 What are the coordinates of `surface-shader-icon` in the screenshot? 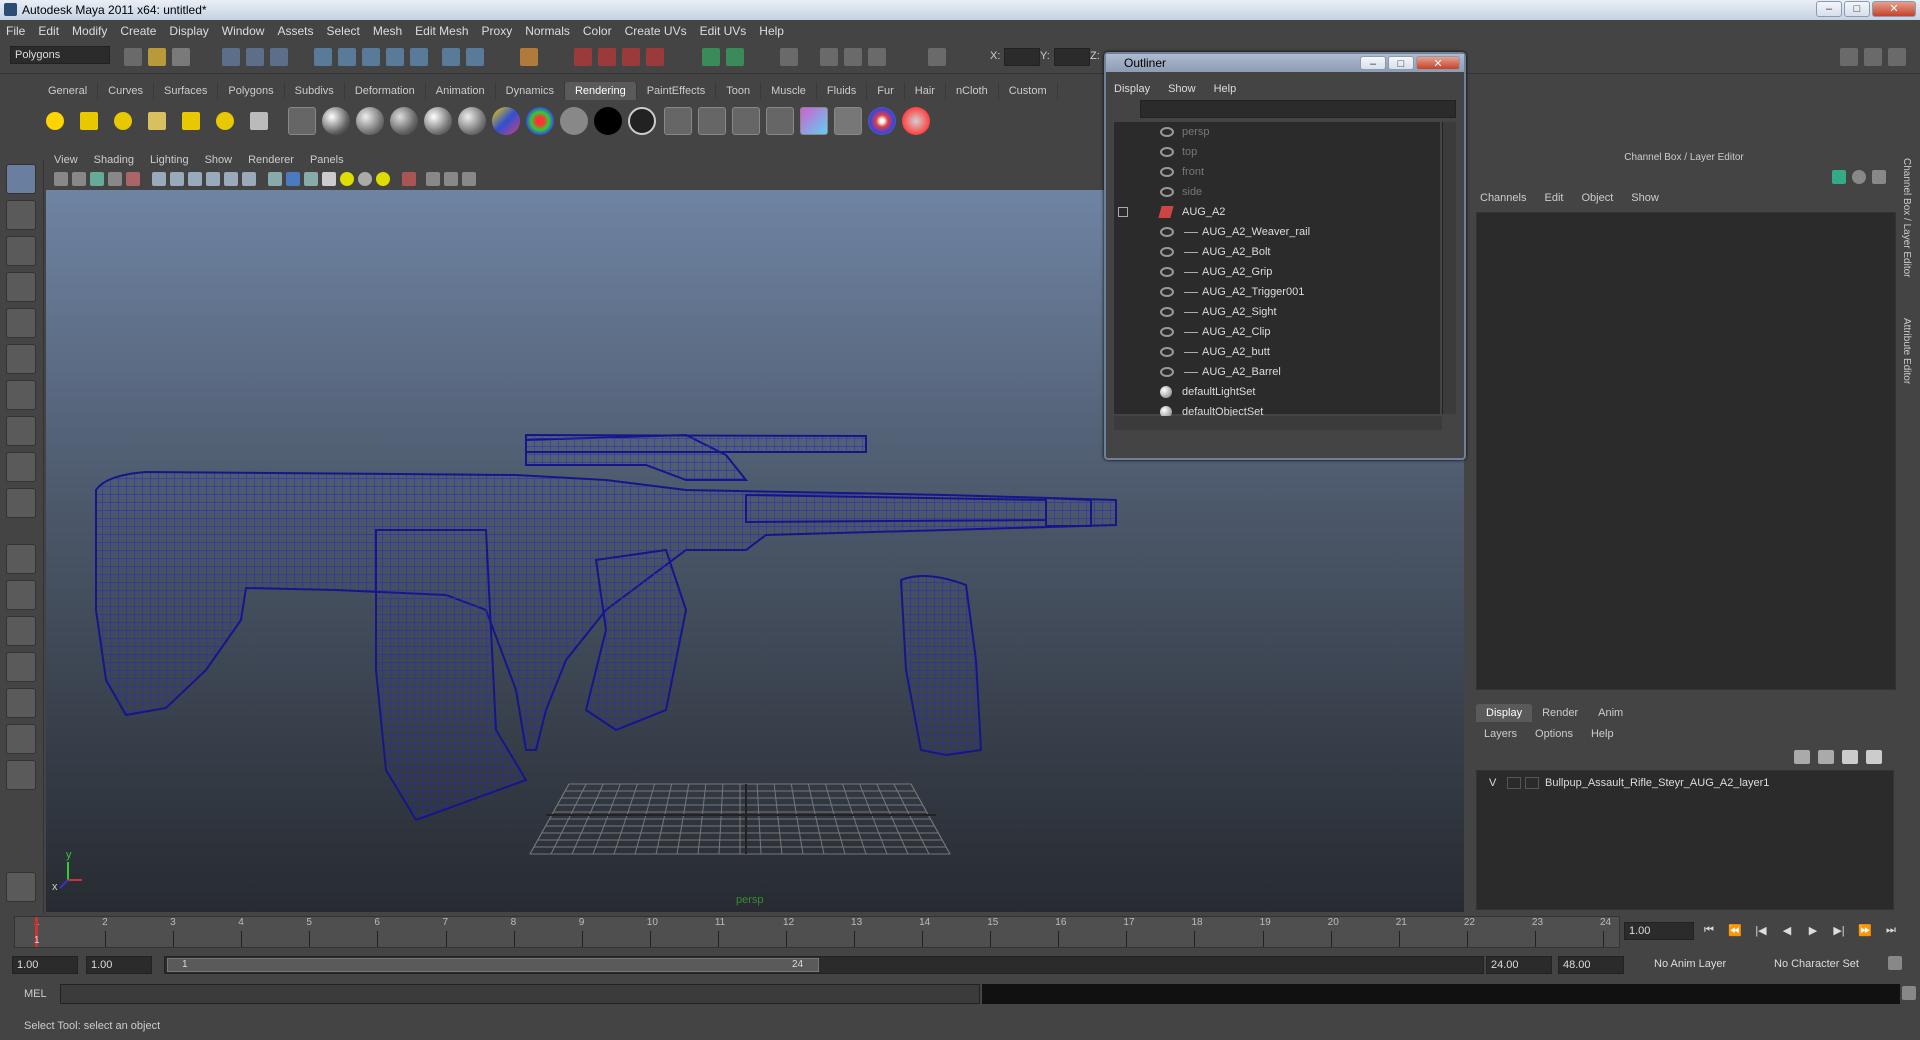 It's located at (574, 121).